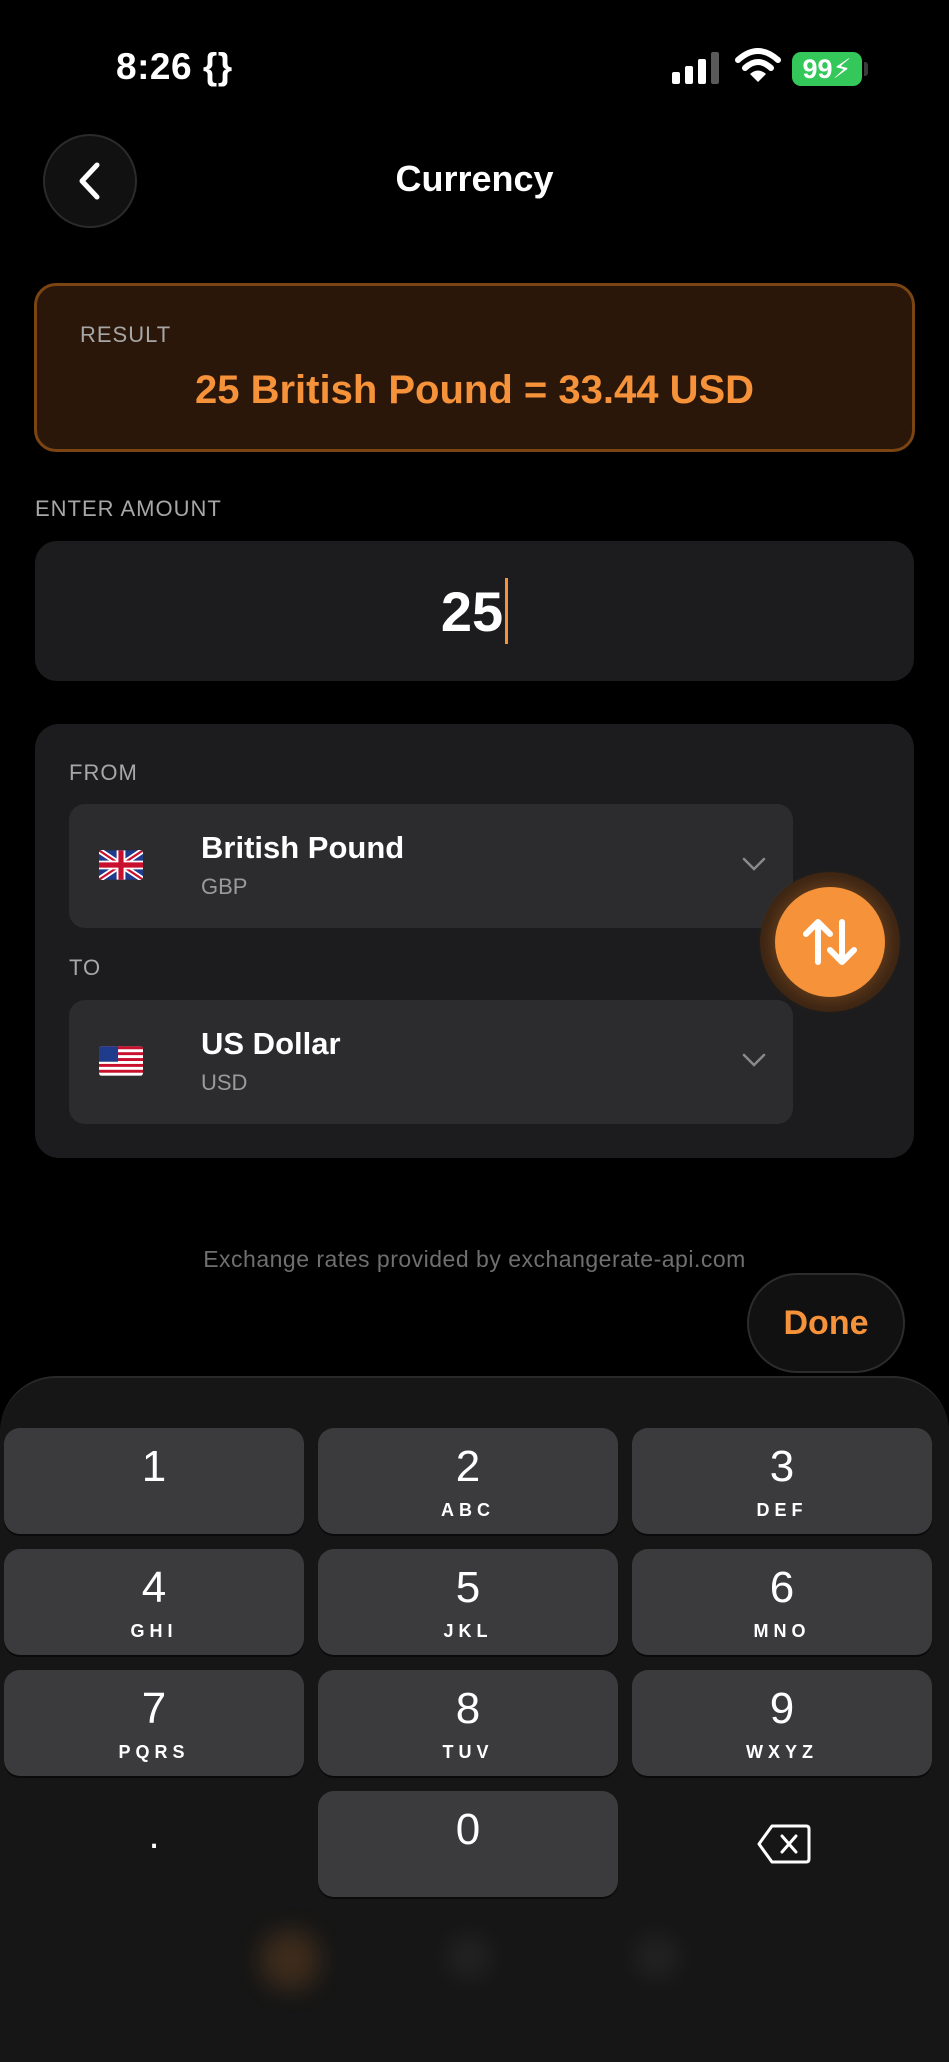 The height and width of the screenshot is (2062, 949). Describe the element at coordinates (468, 1587) in the screenshot. I see `key-digit: 5` at that location.